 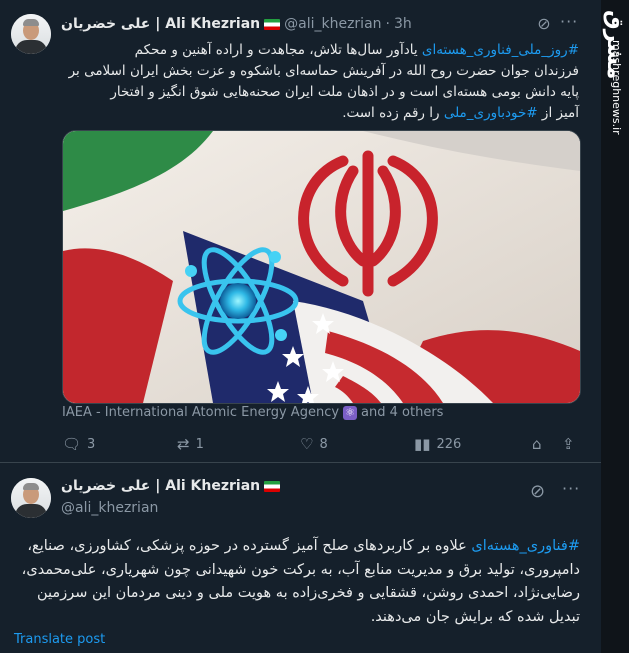 I want to click on views-chart-icon: ▮▮, so click(x=422, y=444).